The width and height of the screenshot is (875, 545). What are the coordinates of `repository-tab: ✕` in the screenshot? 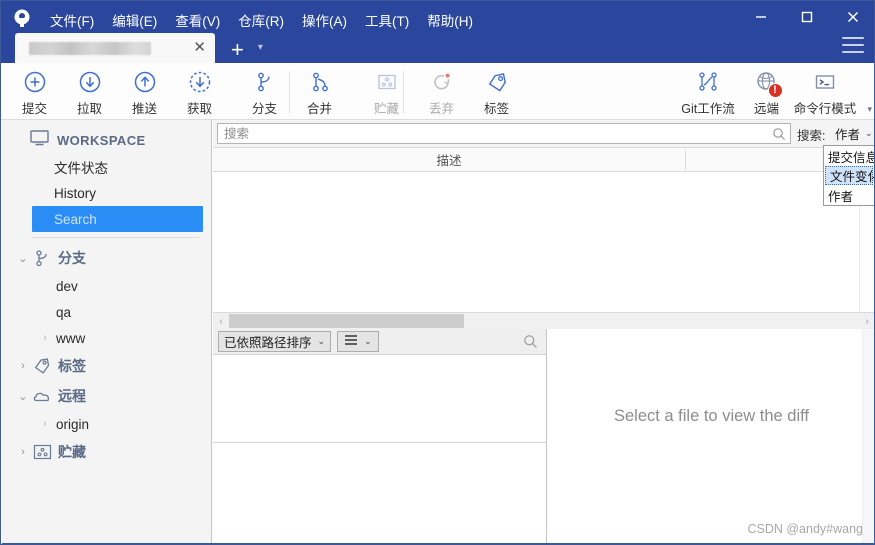 It's located at (115, 48).